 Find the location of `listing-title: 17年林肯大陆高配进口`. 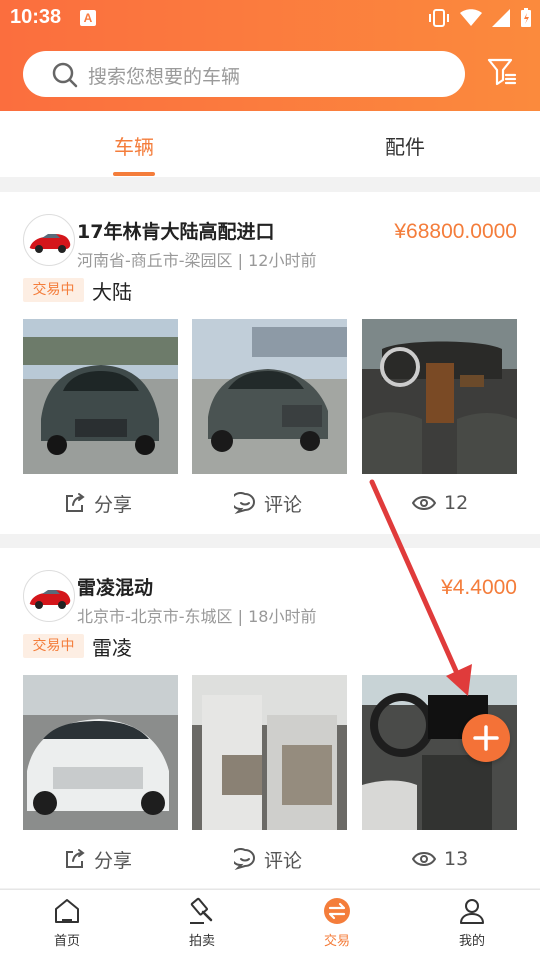

listing-title: 17年林肯大陆高配进口 is located at coordinates (175, 230).